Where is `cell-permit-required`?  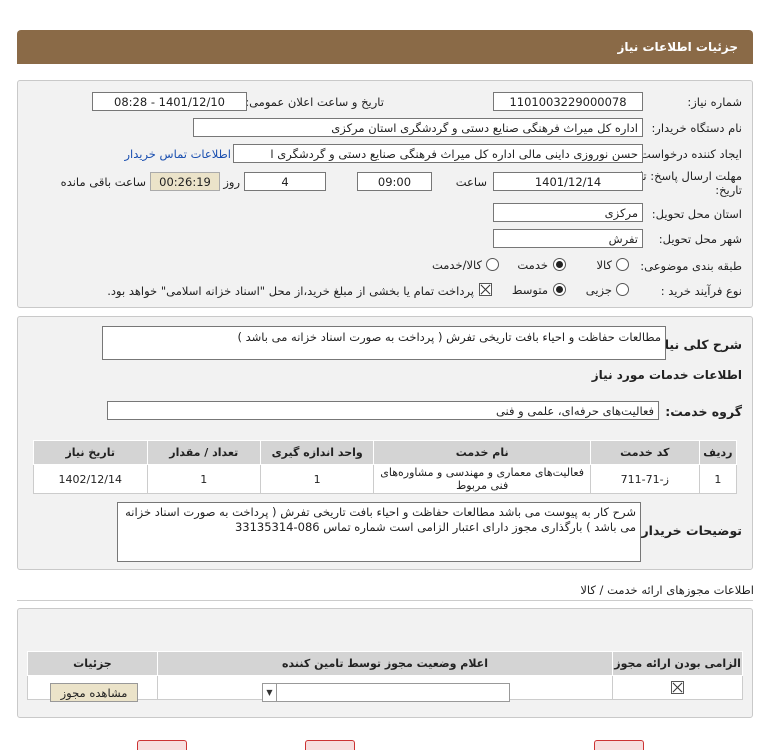
cell-permit-required is located at coordinates (677, 687).